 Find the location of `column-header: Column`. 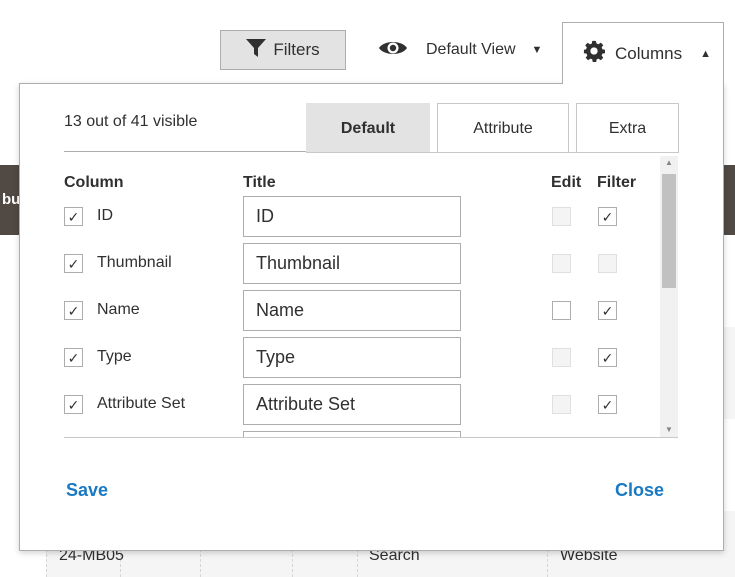

column-header: Column is located at coordinates (94, 182).